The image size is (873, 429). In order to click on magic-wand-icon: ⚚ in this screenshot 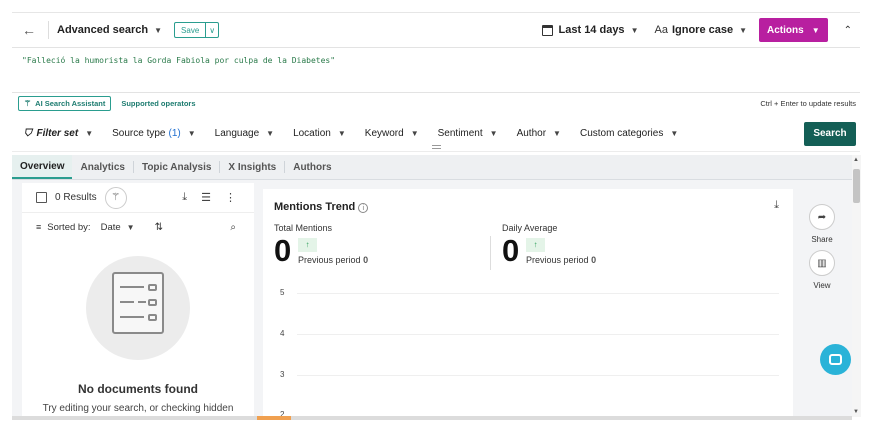, I will do `click(115, 197)`.